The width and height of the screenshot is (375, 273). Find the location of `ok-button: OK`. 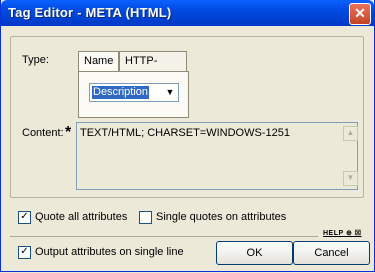

ok-button: OK is located at coordinates (254, 253).